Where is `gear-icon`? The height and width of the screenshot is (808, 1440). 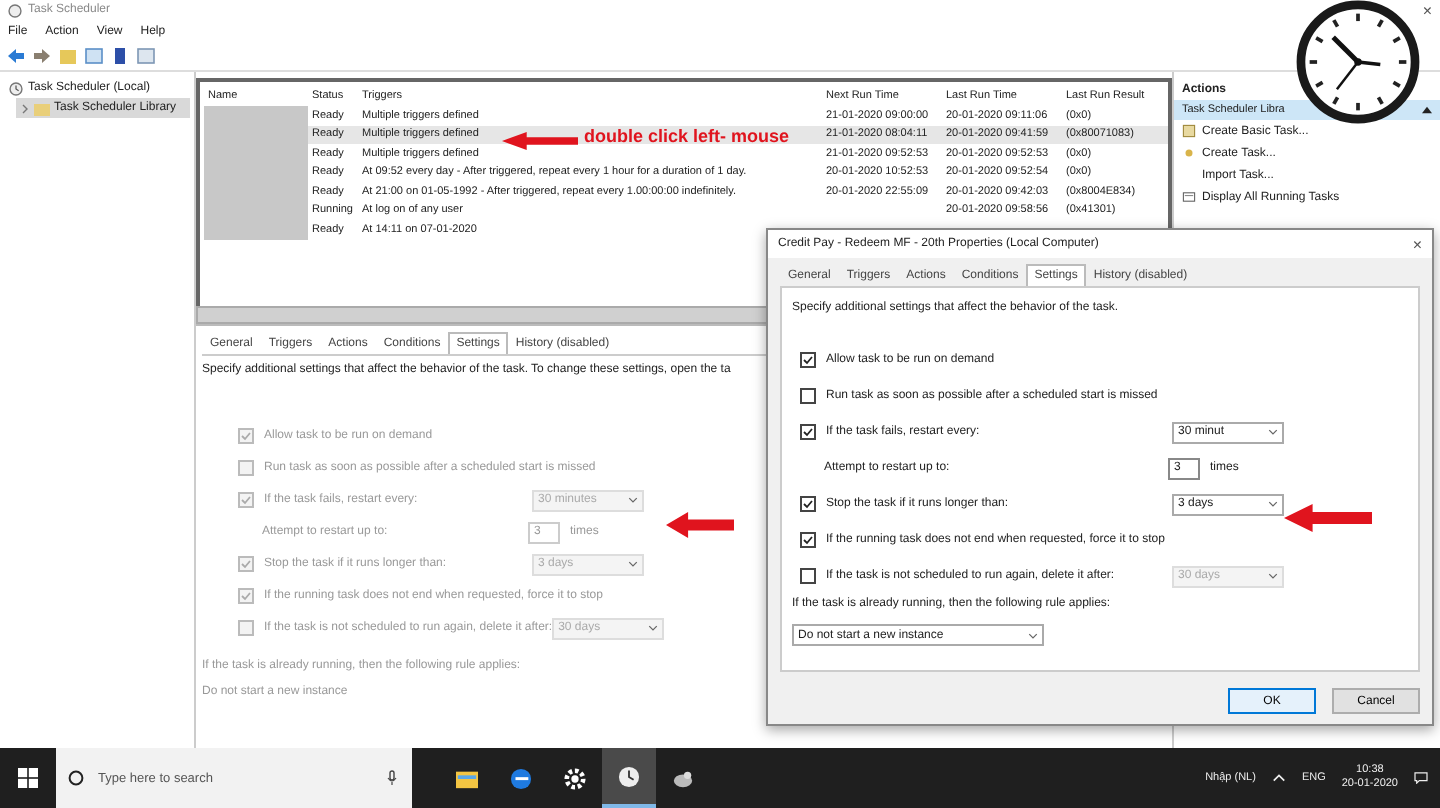
gear-icon is located at coordinates (575, 778).